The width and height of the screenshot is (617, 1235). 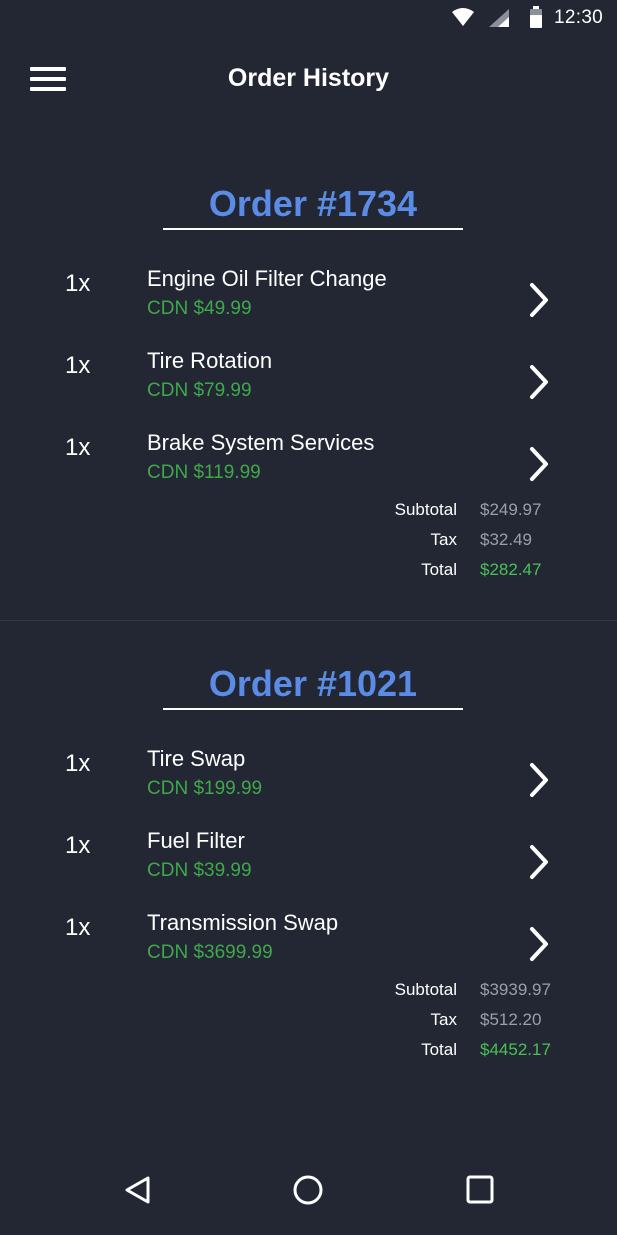 What do you see at coordinates (308, 995) in the screenshot?
I see `subtotal-row: Subtotal $3939.97` at bounding box center [308, 995].